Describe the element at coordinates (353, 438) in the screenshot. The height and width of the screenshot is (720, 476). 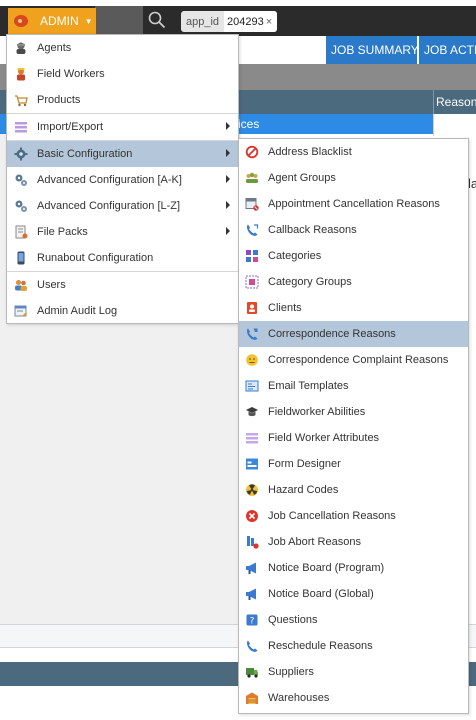
I see `menu-item-field-worker-attributes: Field Worker Attributes` at that location.